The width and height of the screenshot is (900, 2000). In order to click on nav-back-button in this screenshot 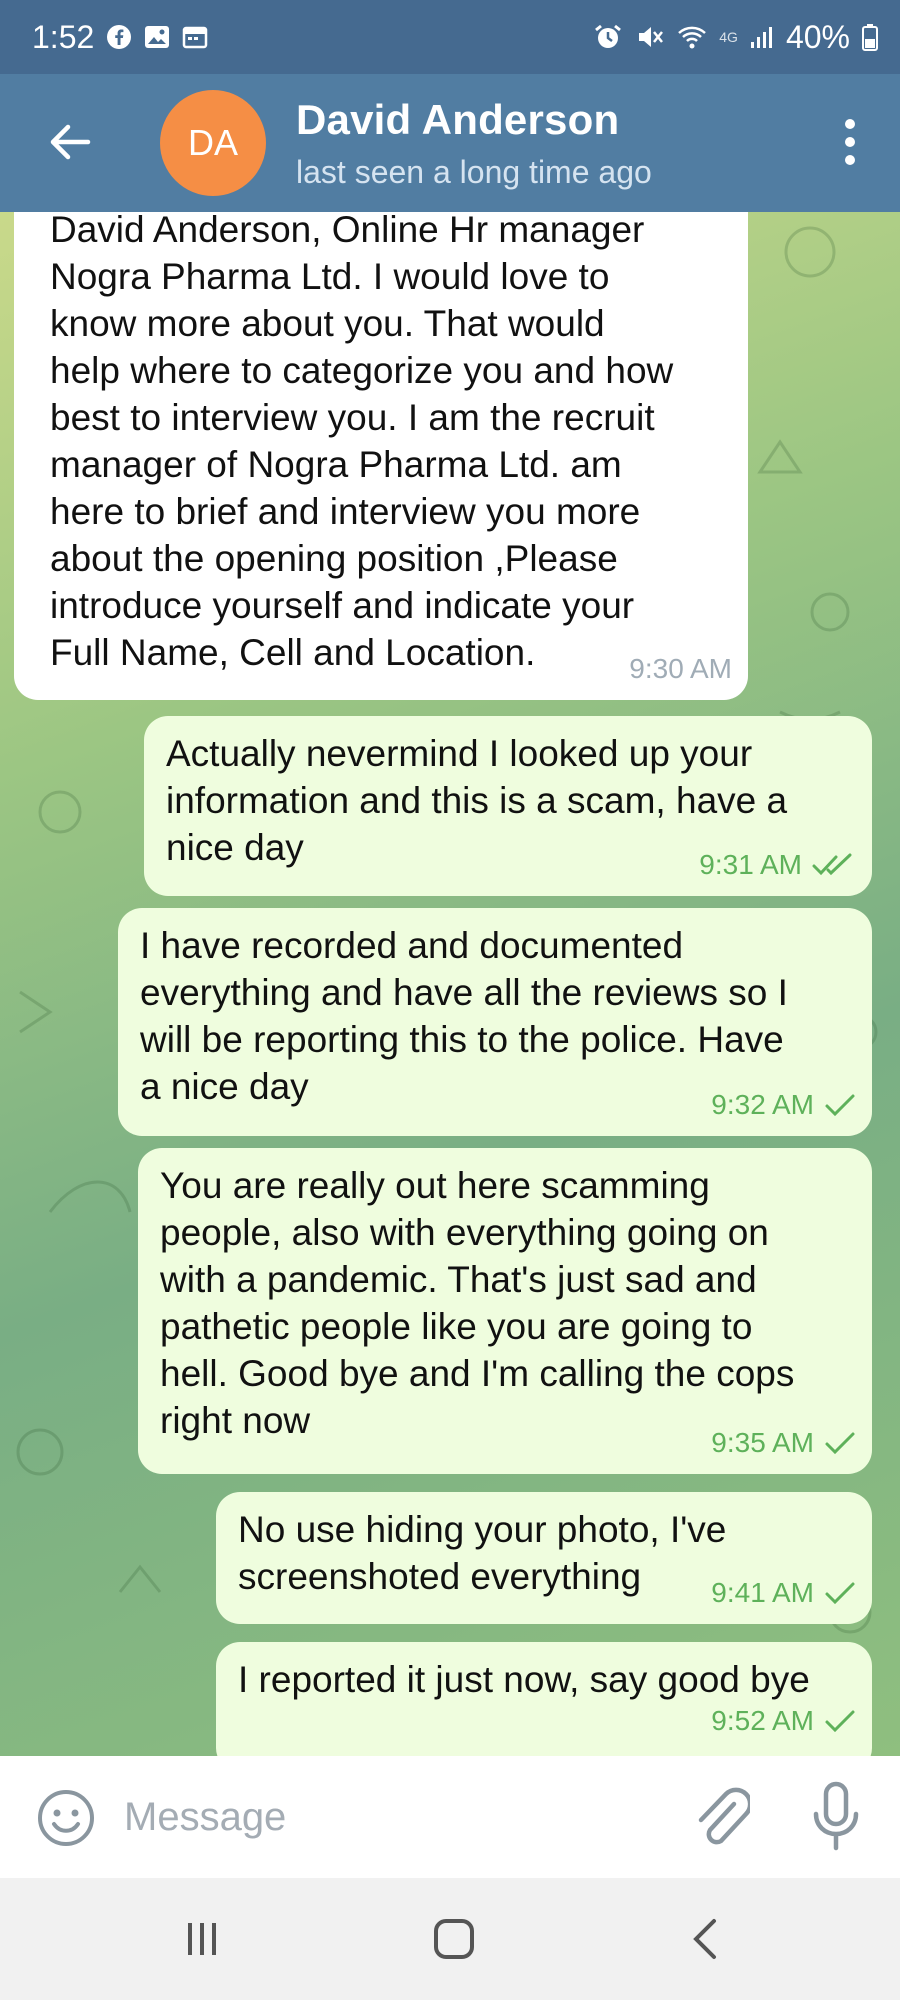, I will do `click(706, 1939)`.